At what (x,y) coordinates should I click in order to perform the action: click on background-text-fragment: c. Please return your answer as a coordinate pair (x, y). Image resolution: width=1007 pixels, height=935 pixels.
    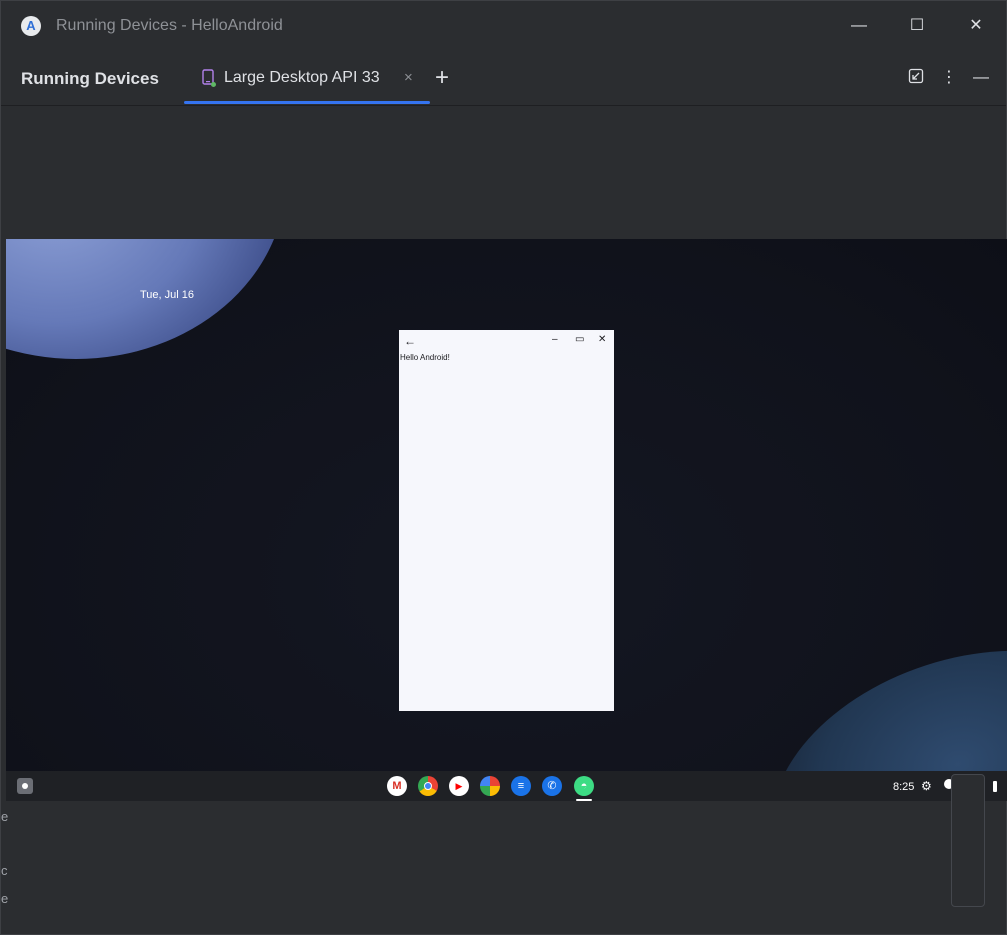
    Looking at the image, I should click on (4, 870).